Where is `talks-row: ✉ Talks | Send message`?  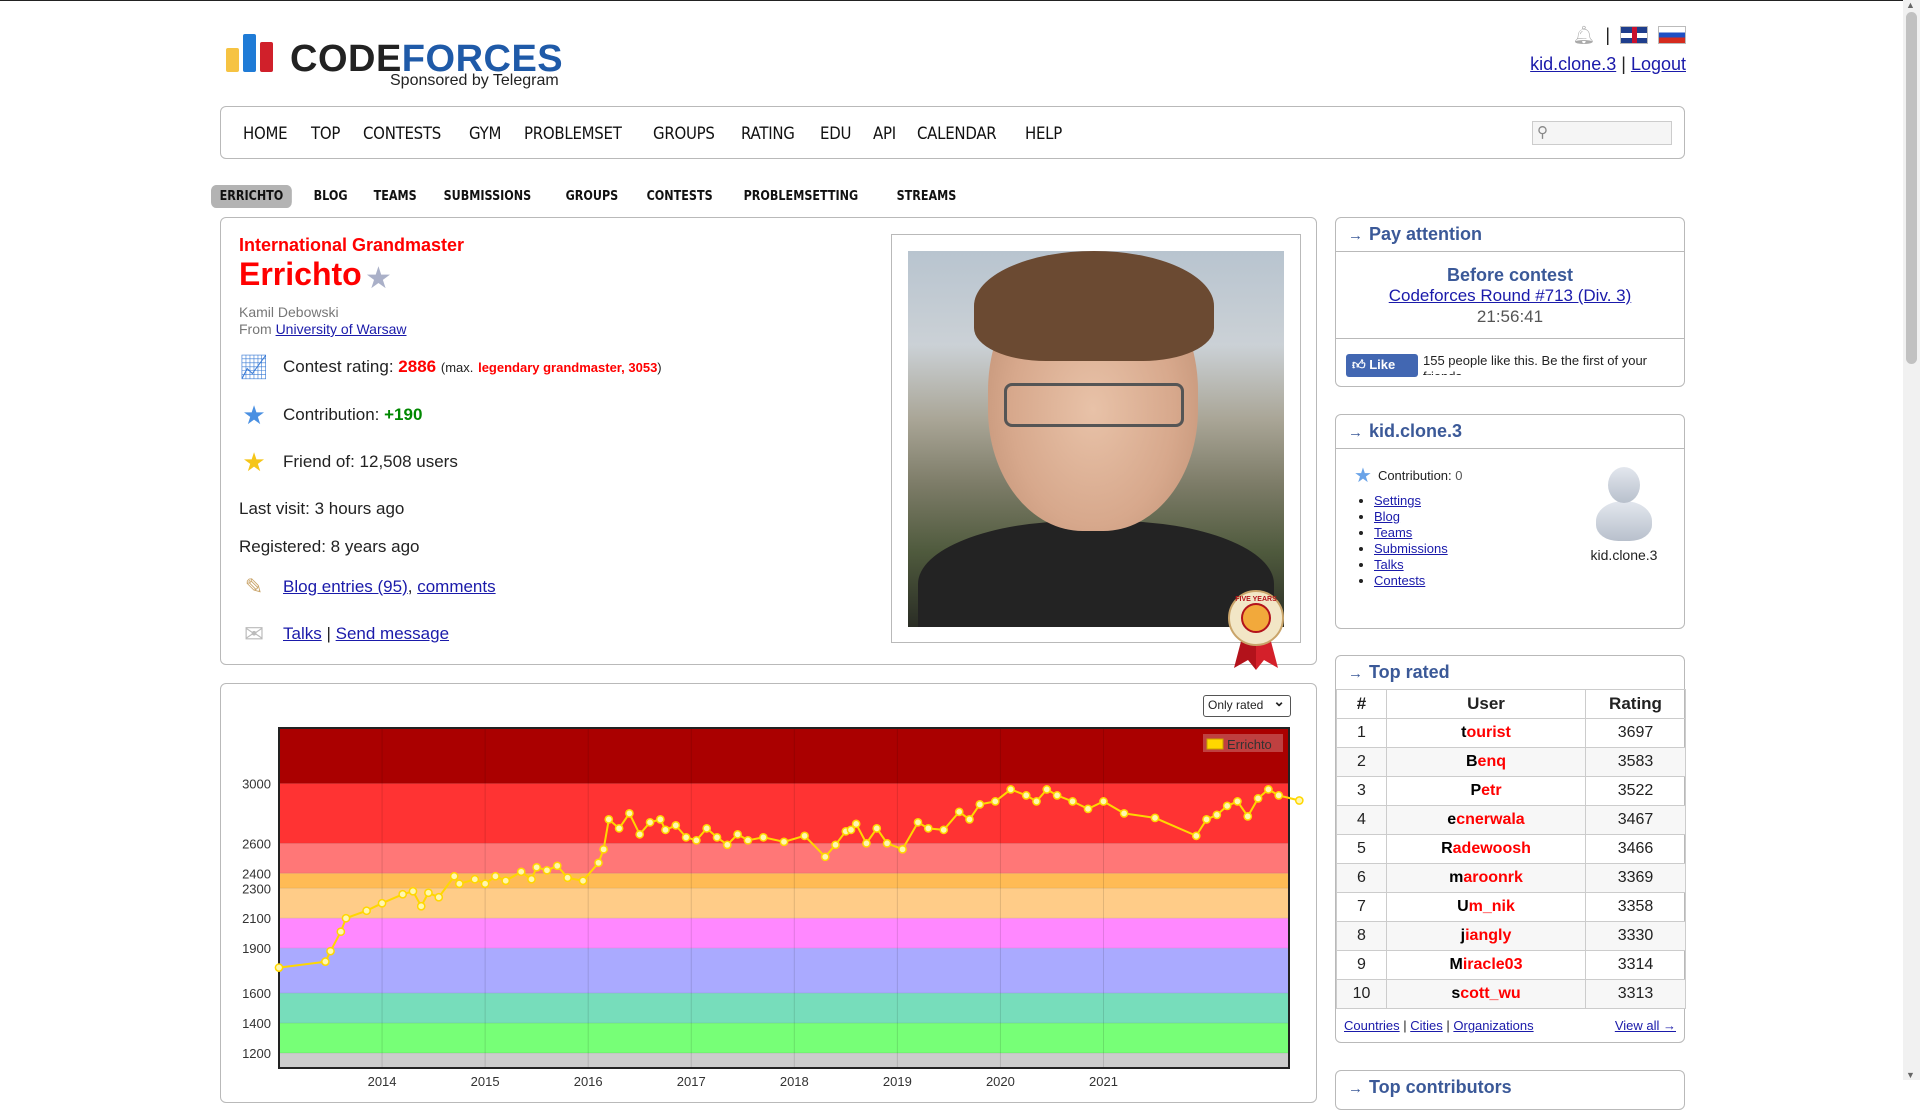
talks-row: ✉ Talks | Send message is located at coordinates (344, 634).